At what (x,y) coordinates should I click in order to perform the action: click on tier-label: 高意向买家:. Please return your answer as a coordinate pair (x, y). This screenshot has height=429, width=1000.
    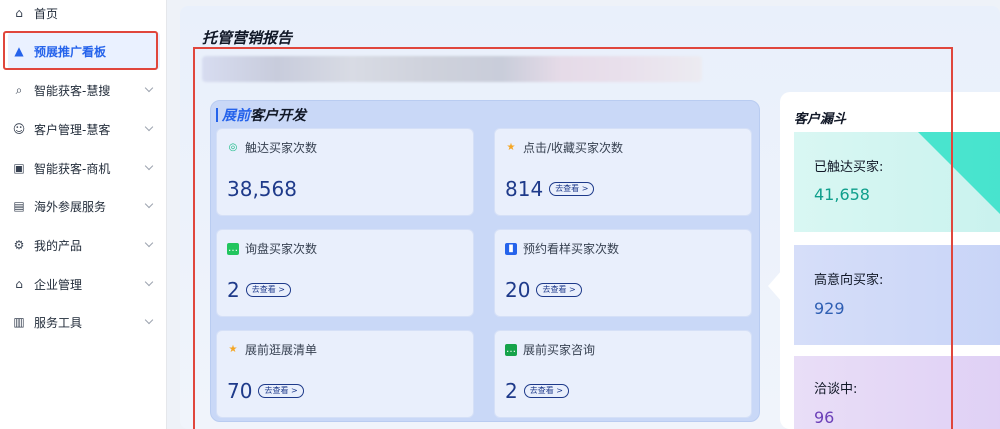
    Looking at the image, I should click on (849, 280).